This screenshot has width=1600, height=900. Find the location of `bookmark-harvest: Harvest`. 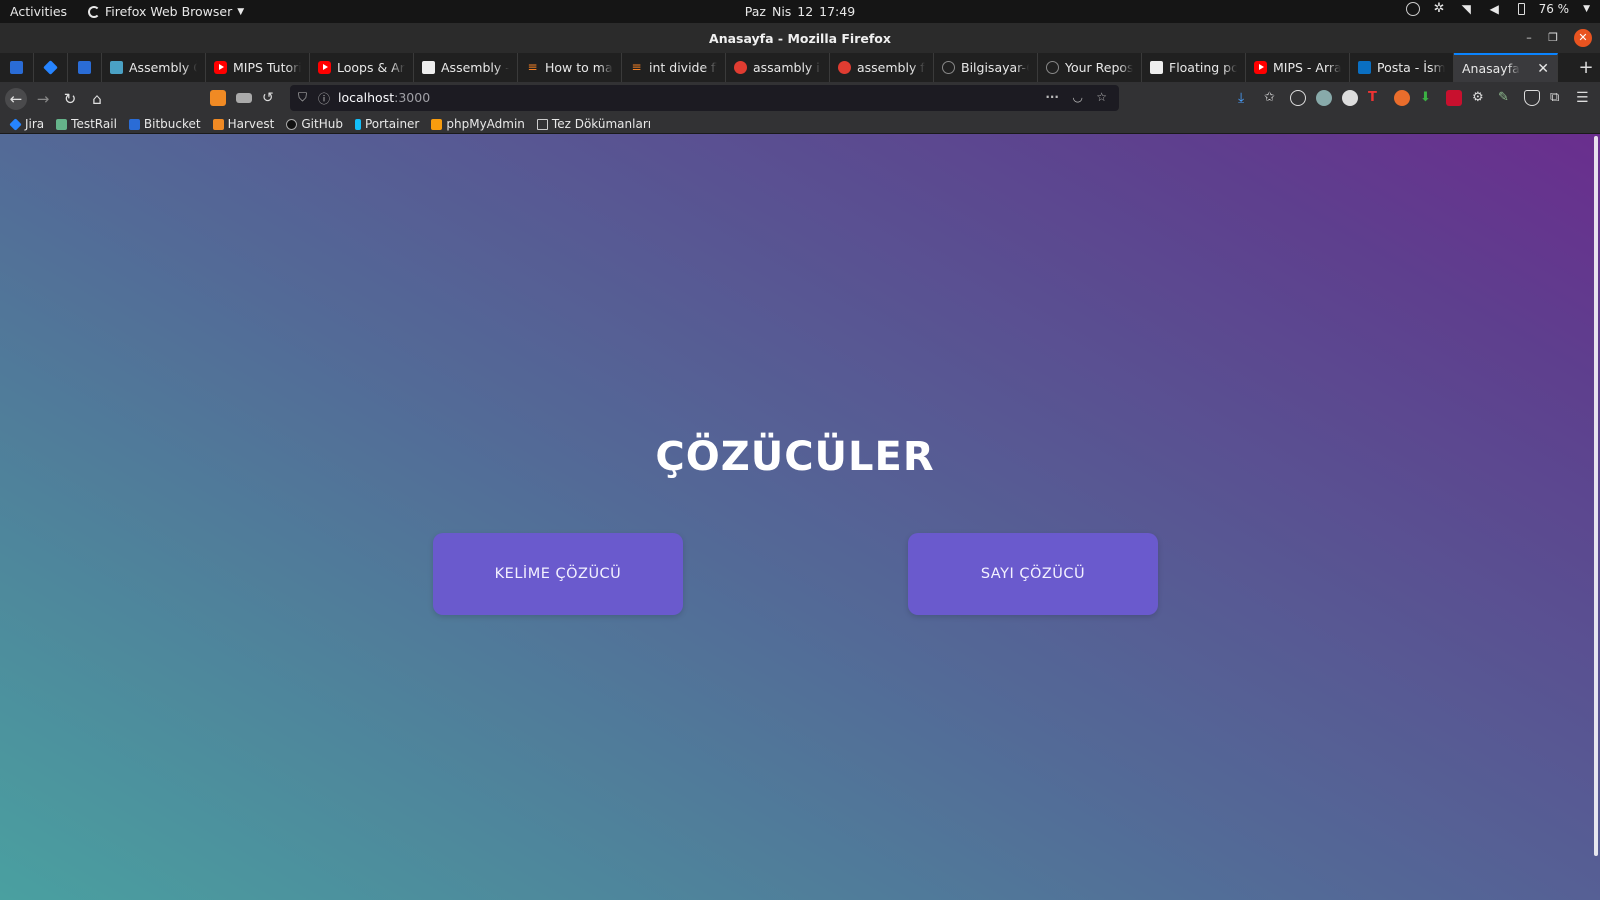

bookmark-harvest: Harvest is located at coordinates (243, 124).